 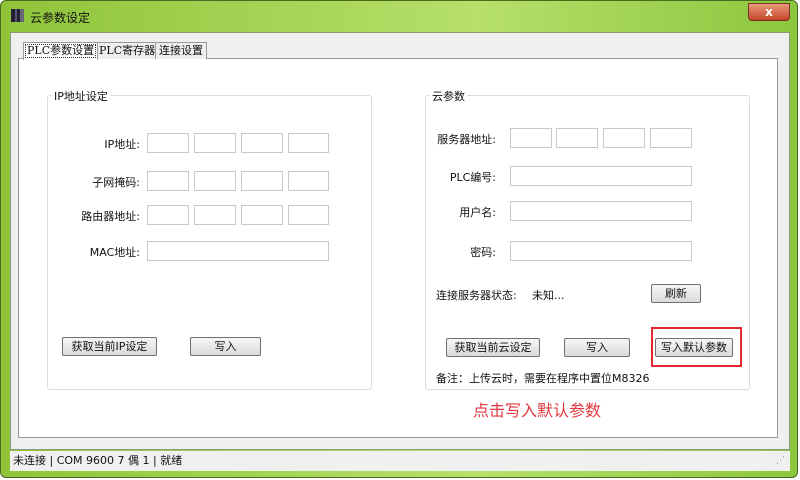 What do you see at coordinates (601, 176) in the screenshot?
I see `plc-id-input` at bounding box center [601, 176].